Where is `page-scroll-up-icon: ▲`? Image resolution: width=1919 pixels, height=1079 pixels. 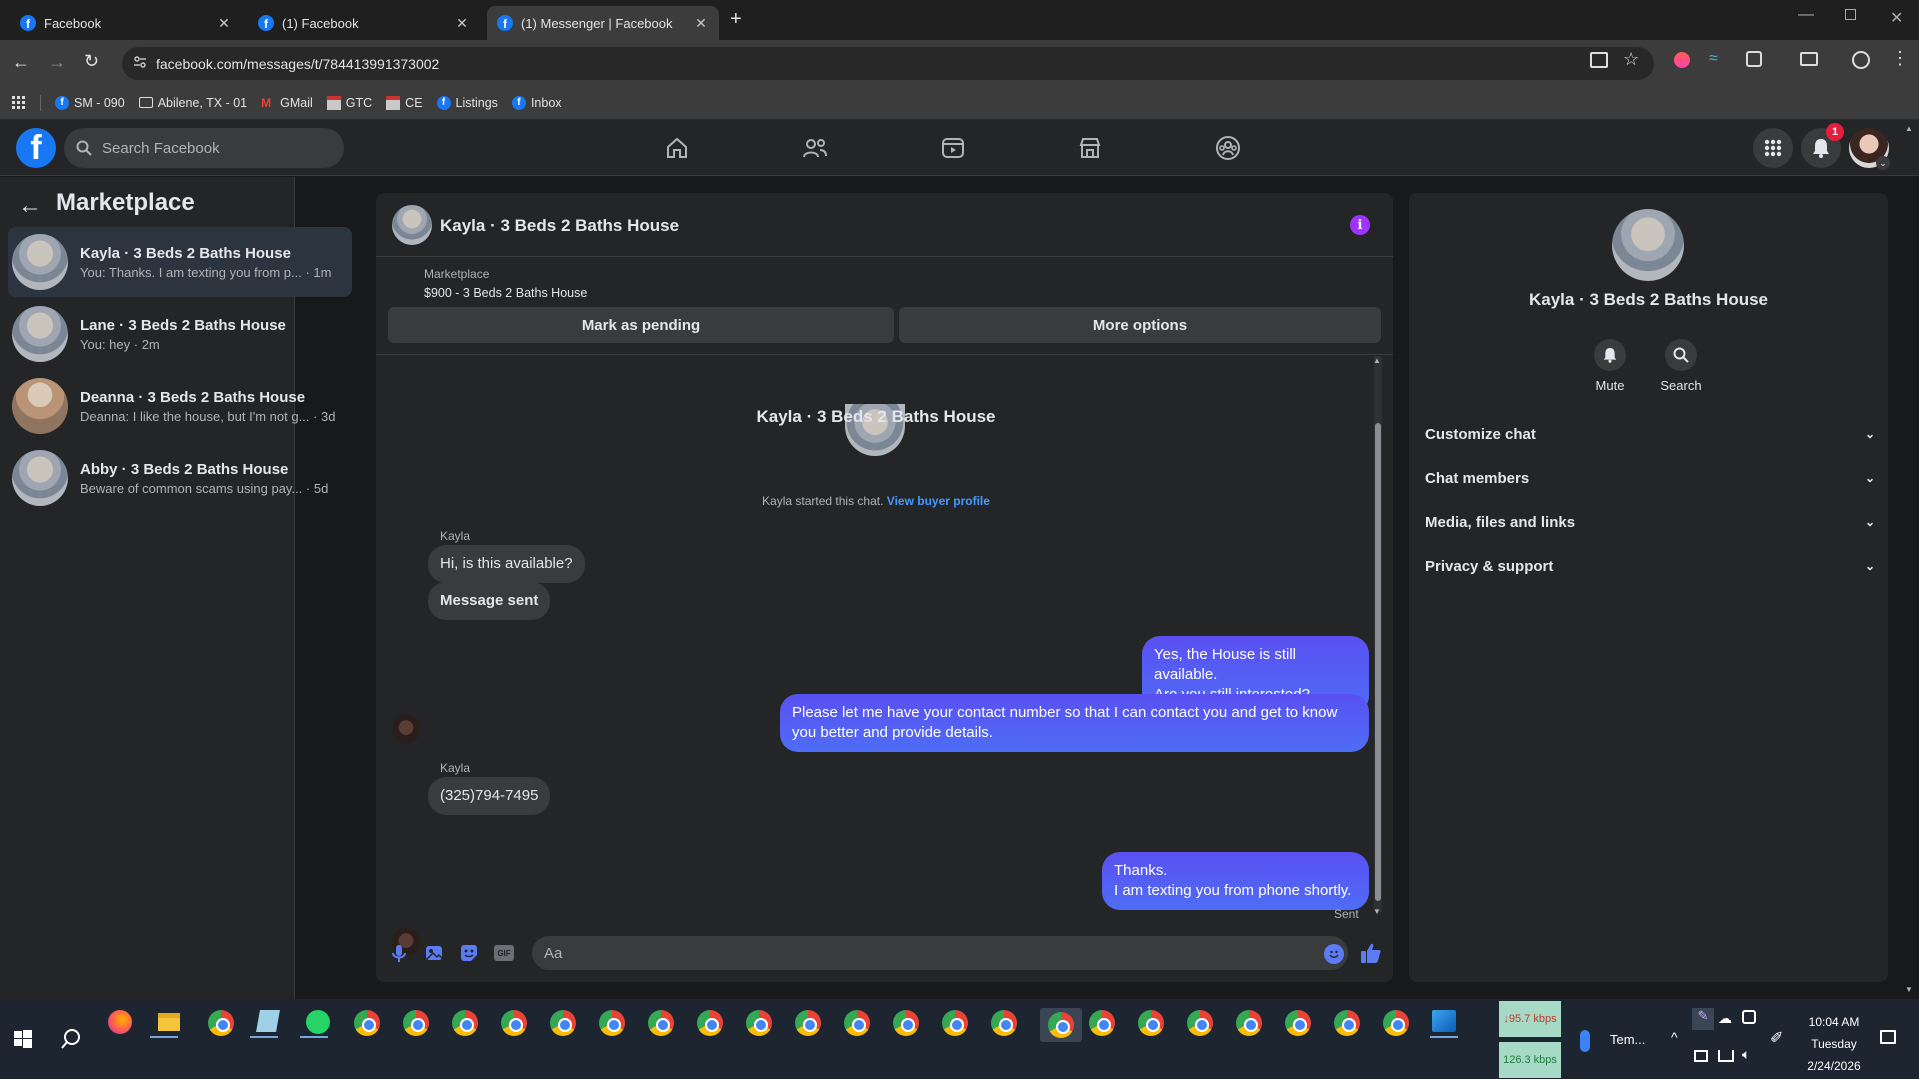
page-scroll-up-icon: ▲ is located at coordinates (1909, 128).